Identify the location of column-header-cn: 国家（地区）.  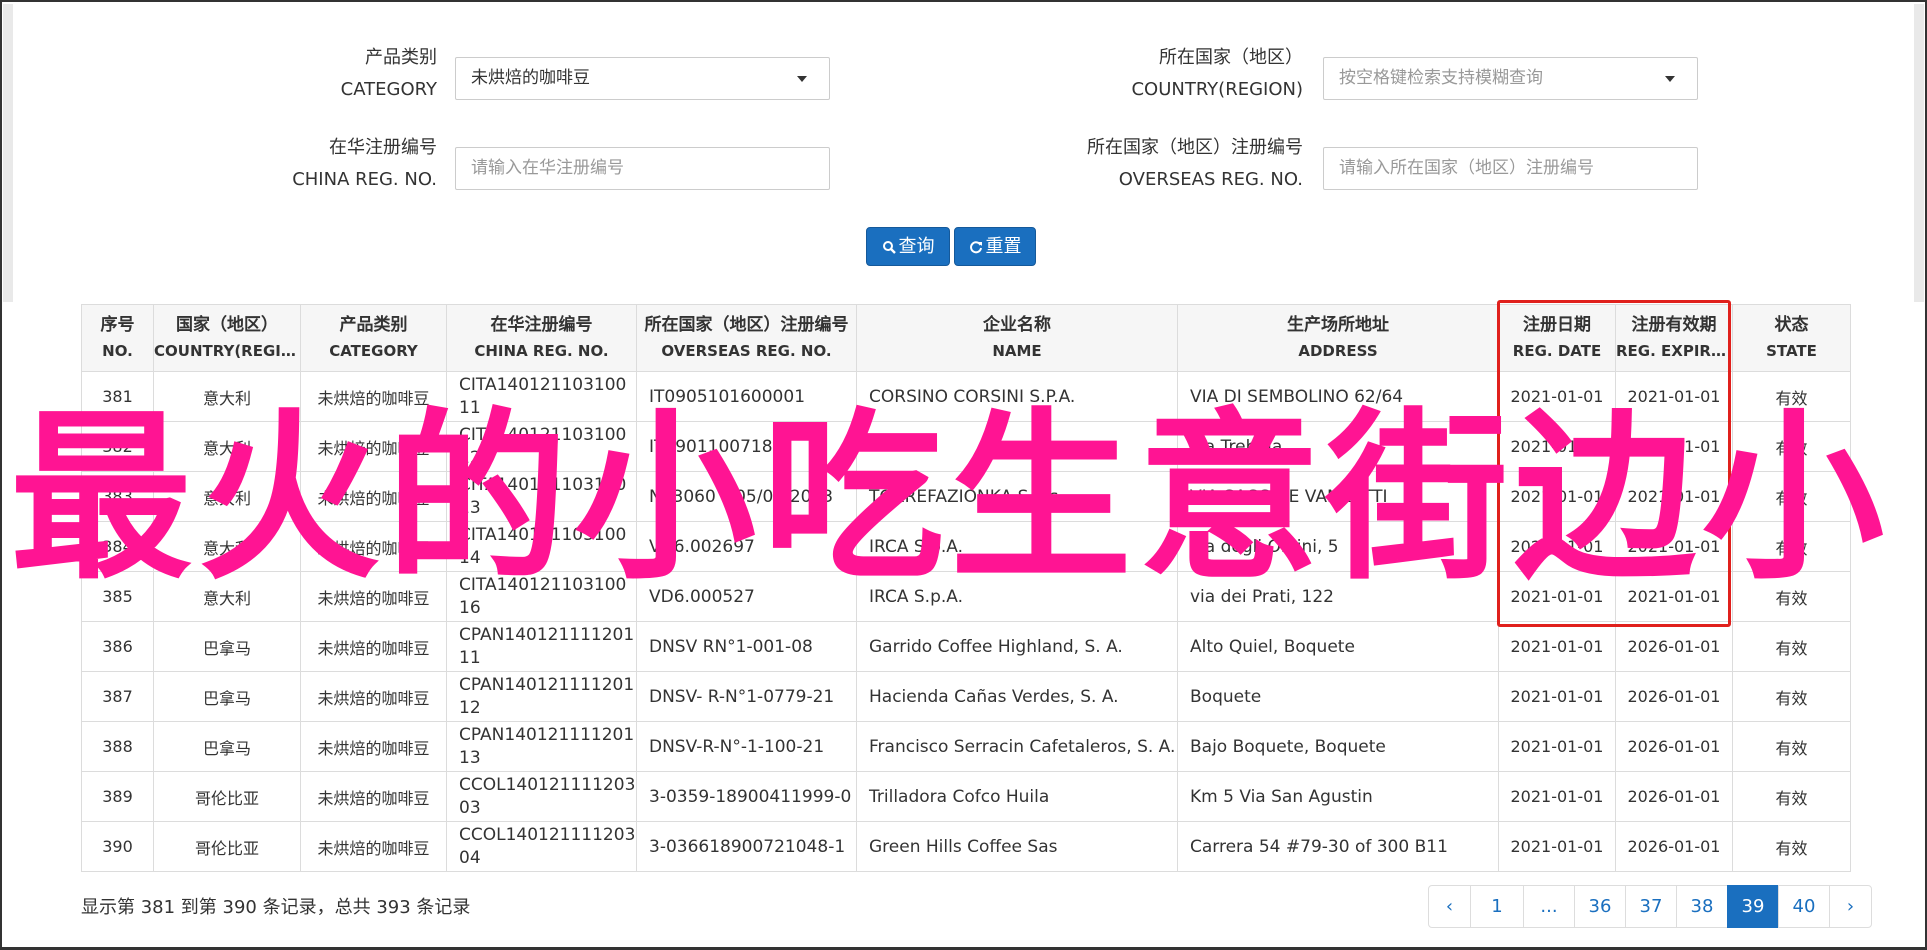
(227, 325).